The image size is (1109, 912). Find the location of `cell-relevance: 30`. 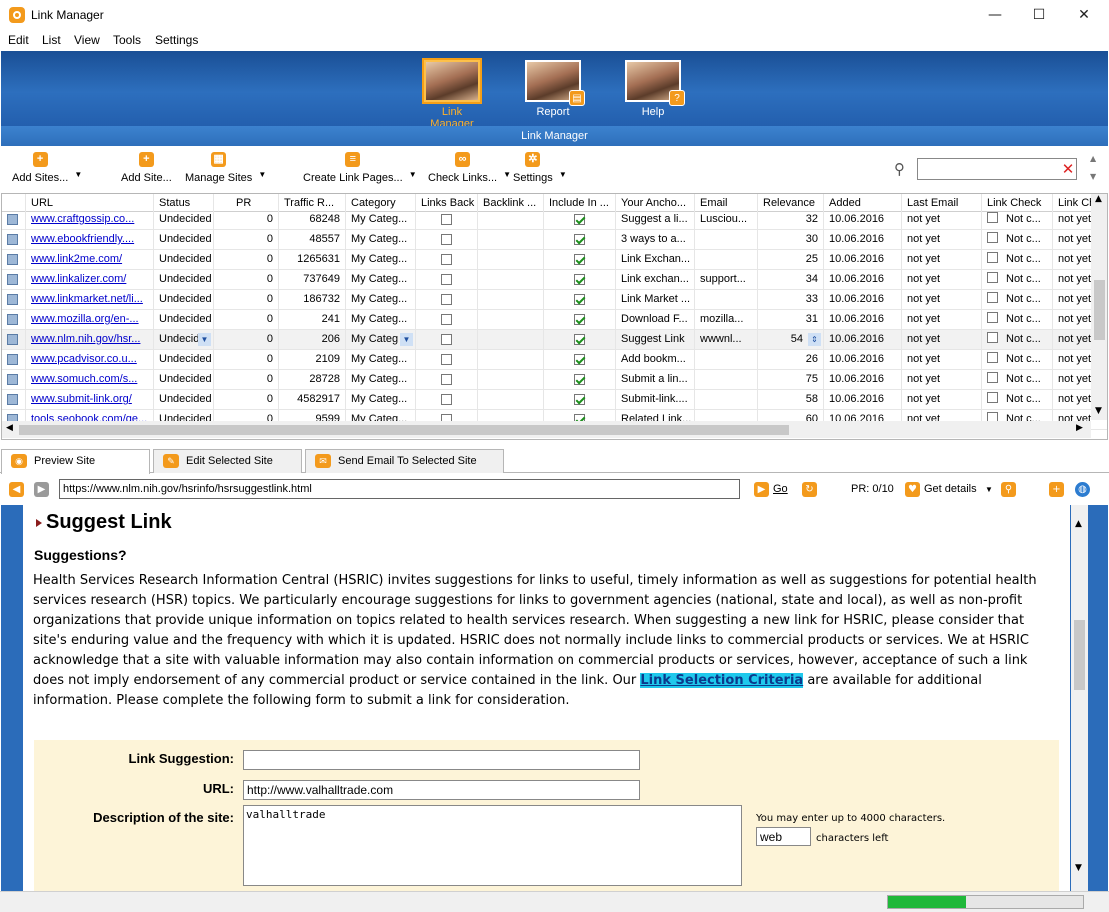

cell-relevance: 30 is located at coordinates (791, 240).